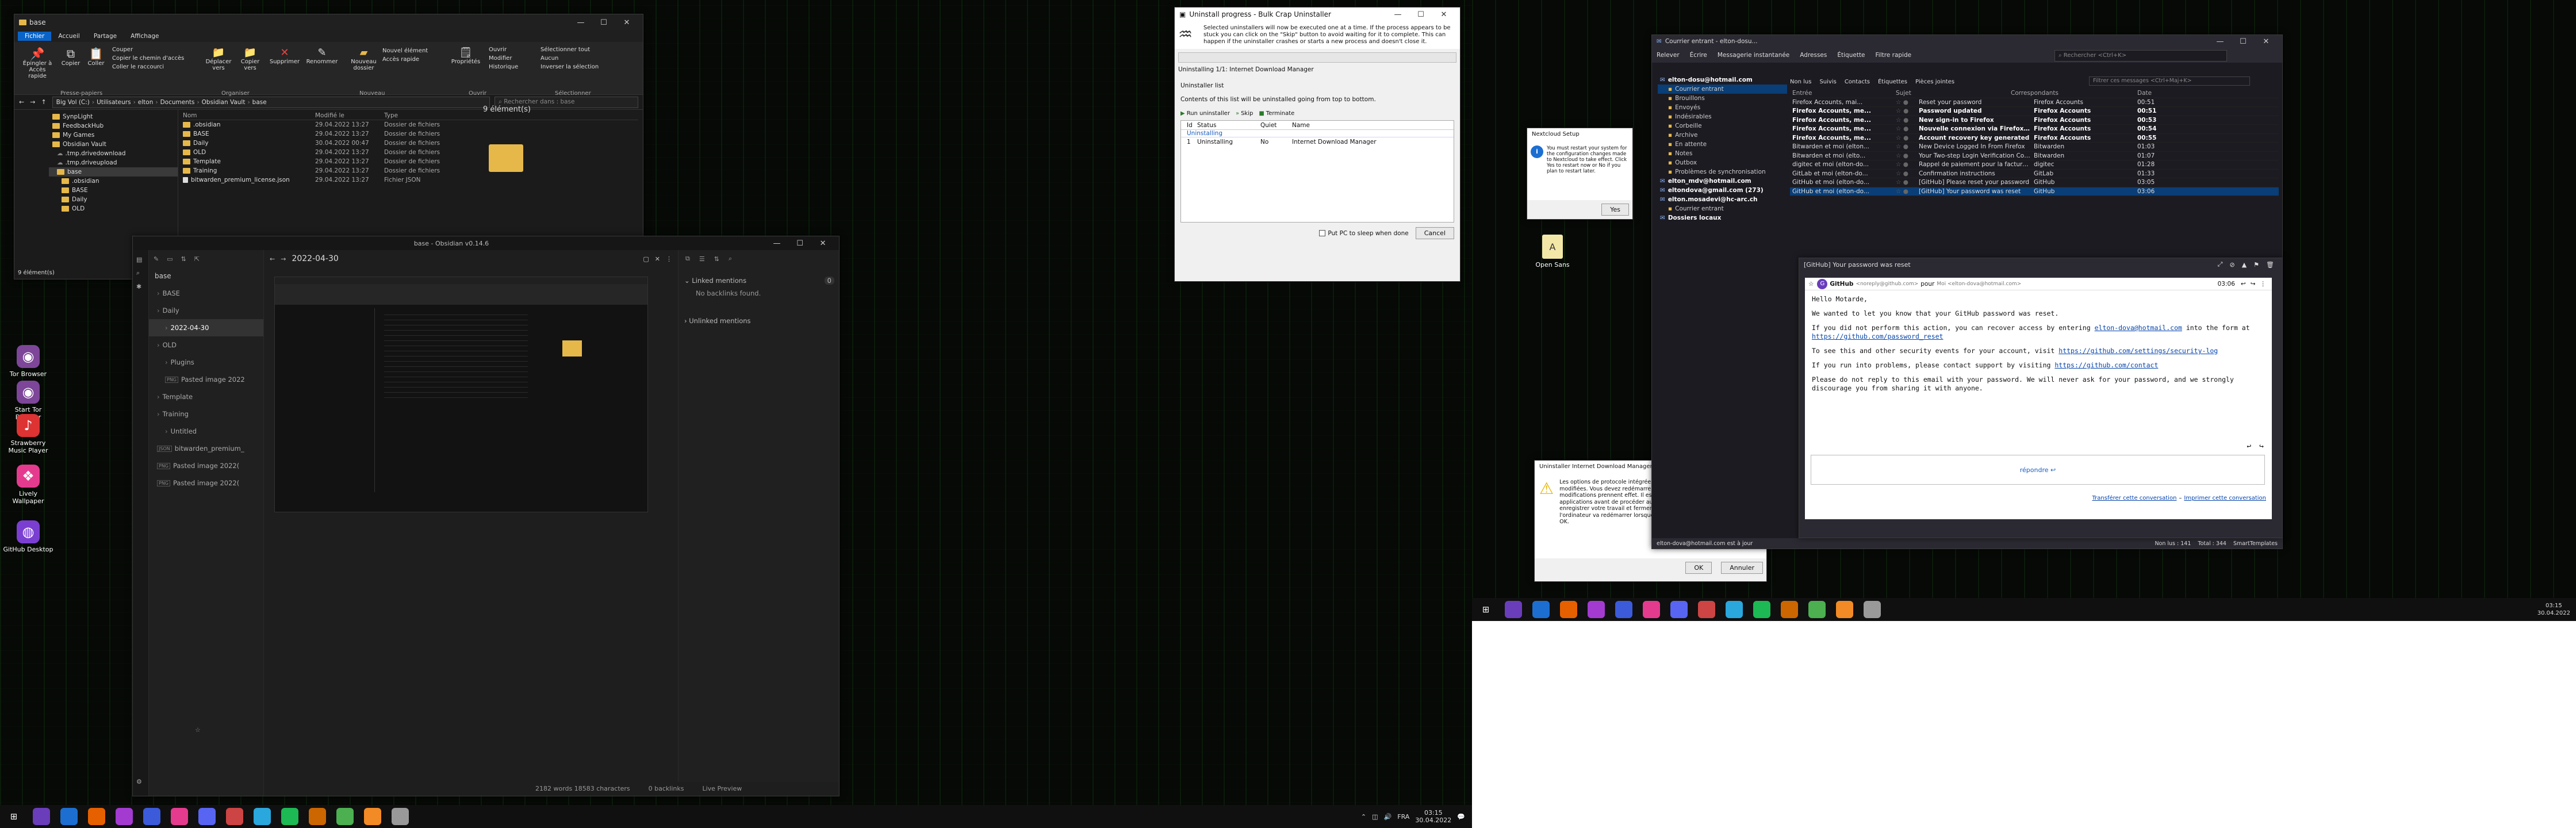 The image size is (2576, 828). I want to click on firefox-icon, so click(96, 816).